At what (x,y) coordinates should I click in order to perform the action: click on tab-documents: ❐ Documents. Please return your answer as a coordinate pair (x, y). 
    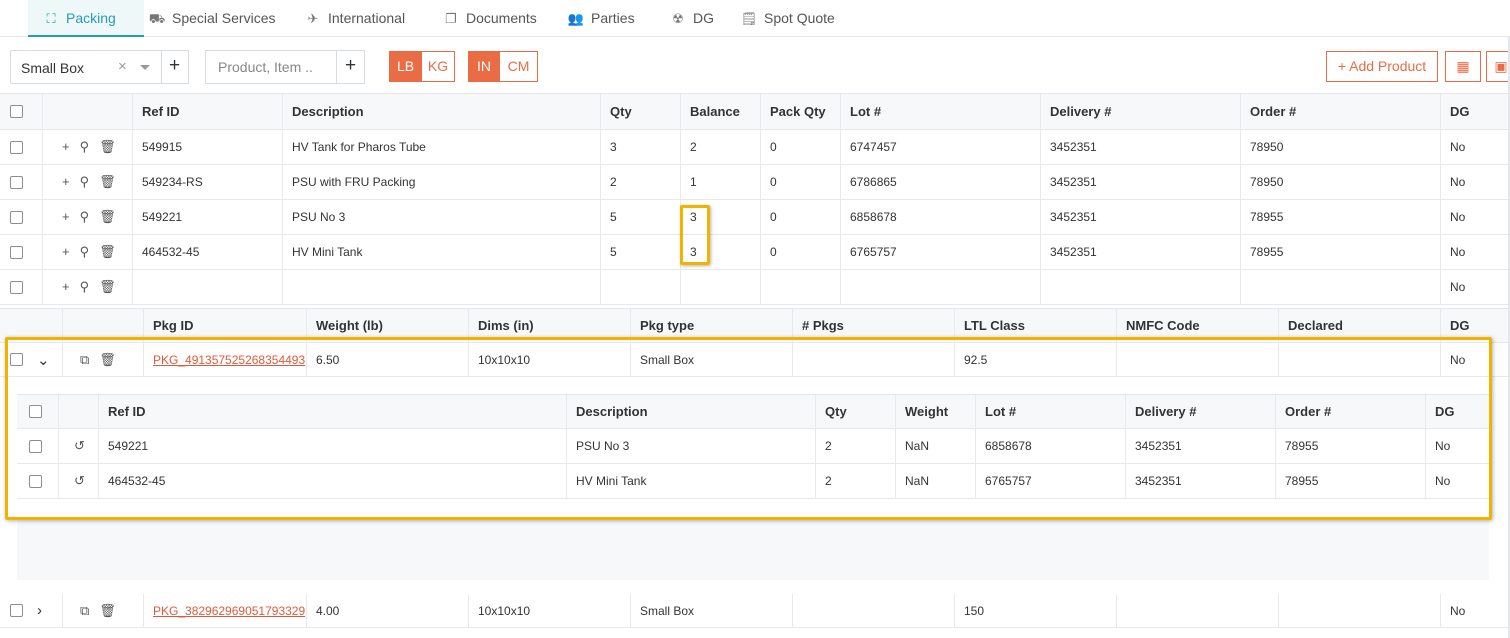
    Looking at the image, I should click on (492, 18).